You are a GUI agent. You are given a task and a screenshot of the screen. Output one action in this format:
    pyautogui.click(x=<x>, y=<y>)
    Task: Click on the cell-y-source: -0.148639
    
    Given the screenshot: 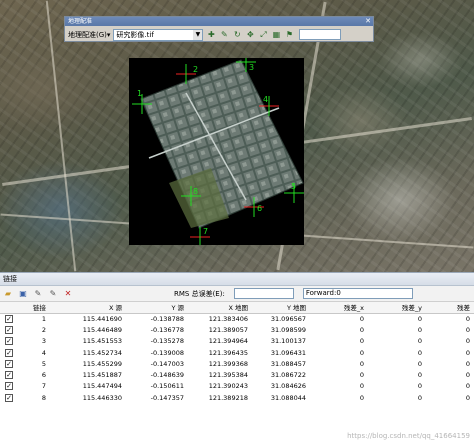 What is the action you would take?
    pyautogui.click(x=167, y=375)
    